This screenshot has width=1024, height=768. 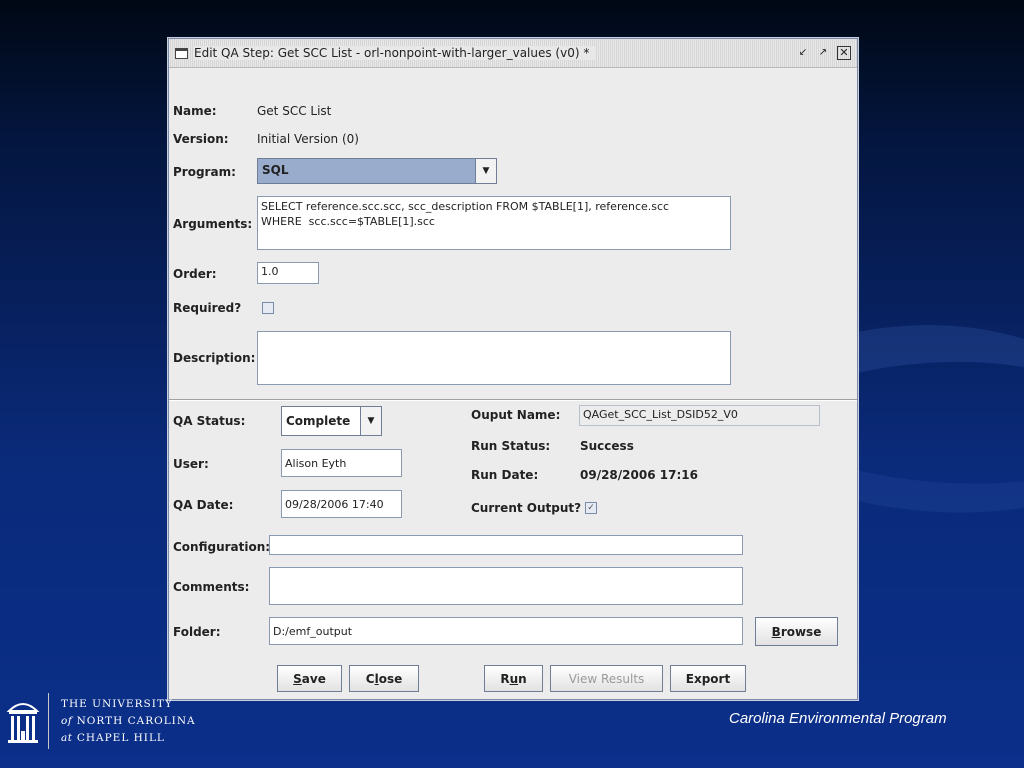 What do you see at coordinates (506, 545) in the screenshot?
I see `configuration-field` at bounding box center [506, 545].